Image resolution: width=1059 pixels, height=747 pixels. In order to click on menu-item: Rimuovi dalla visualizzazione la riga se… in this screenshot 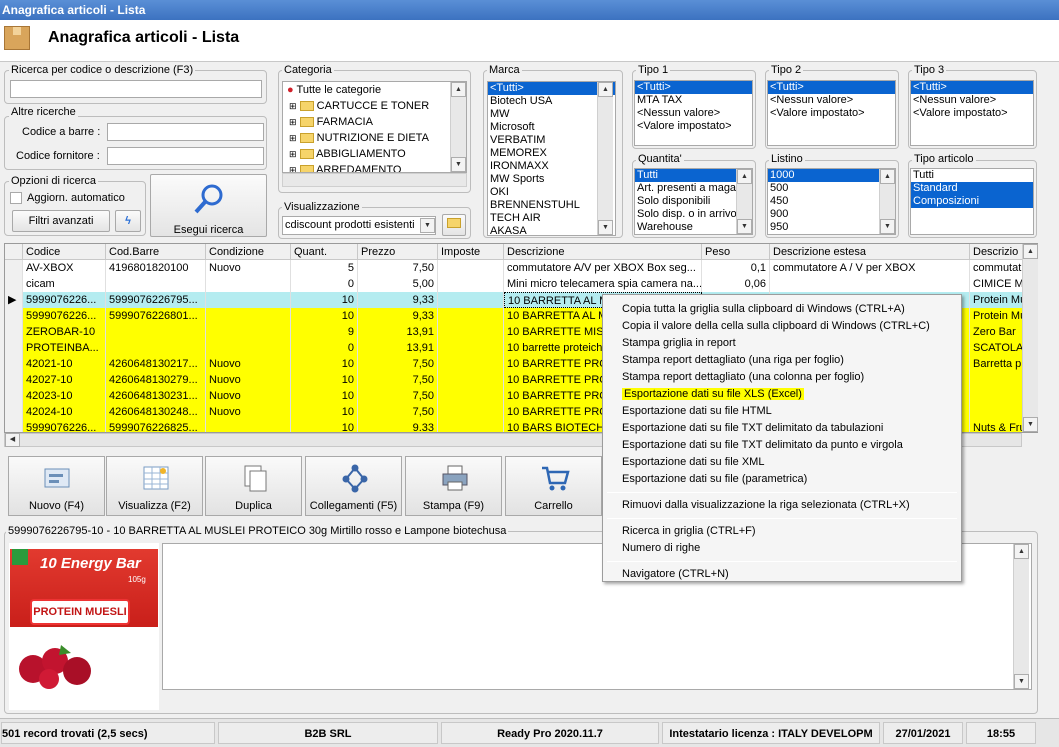, I will do `click(766, 505)`.